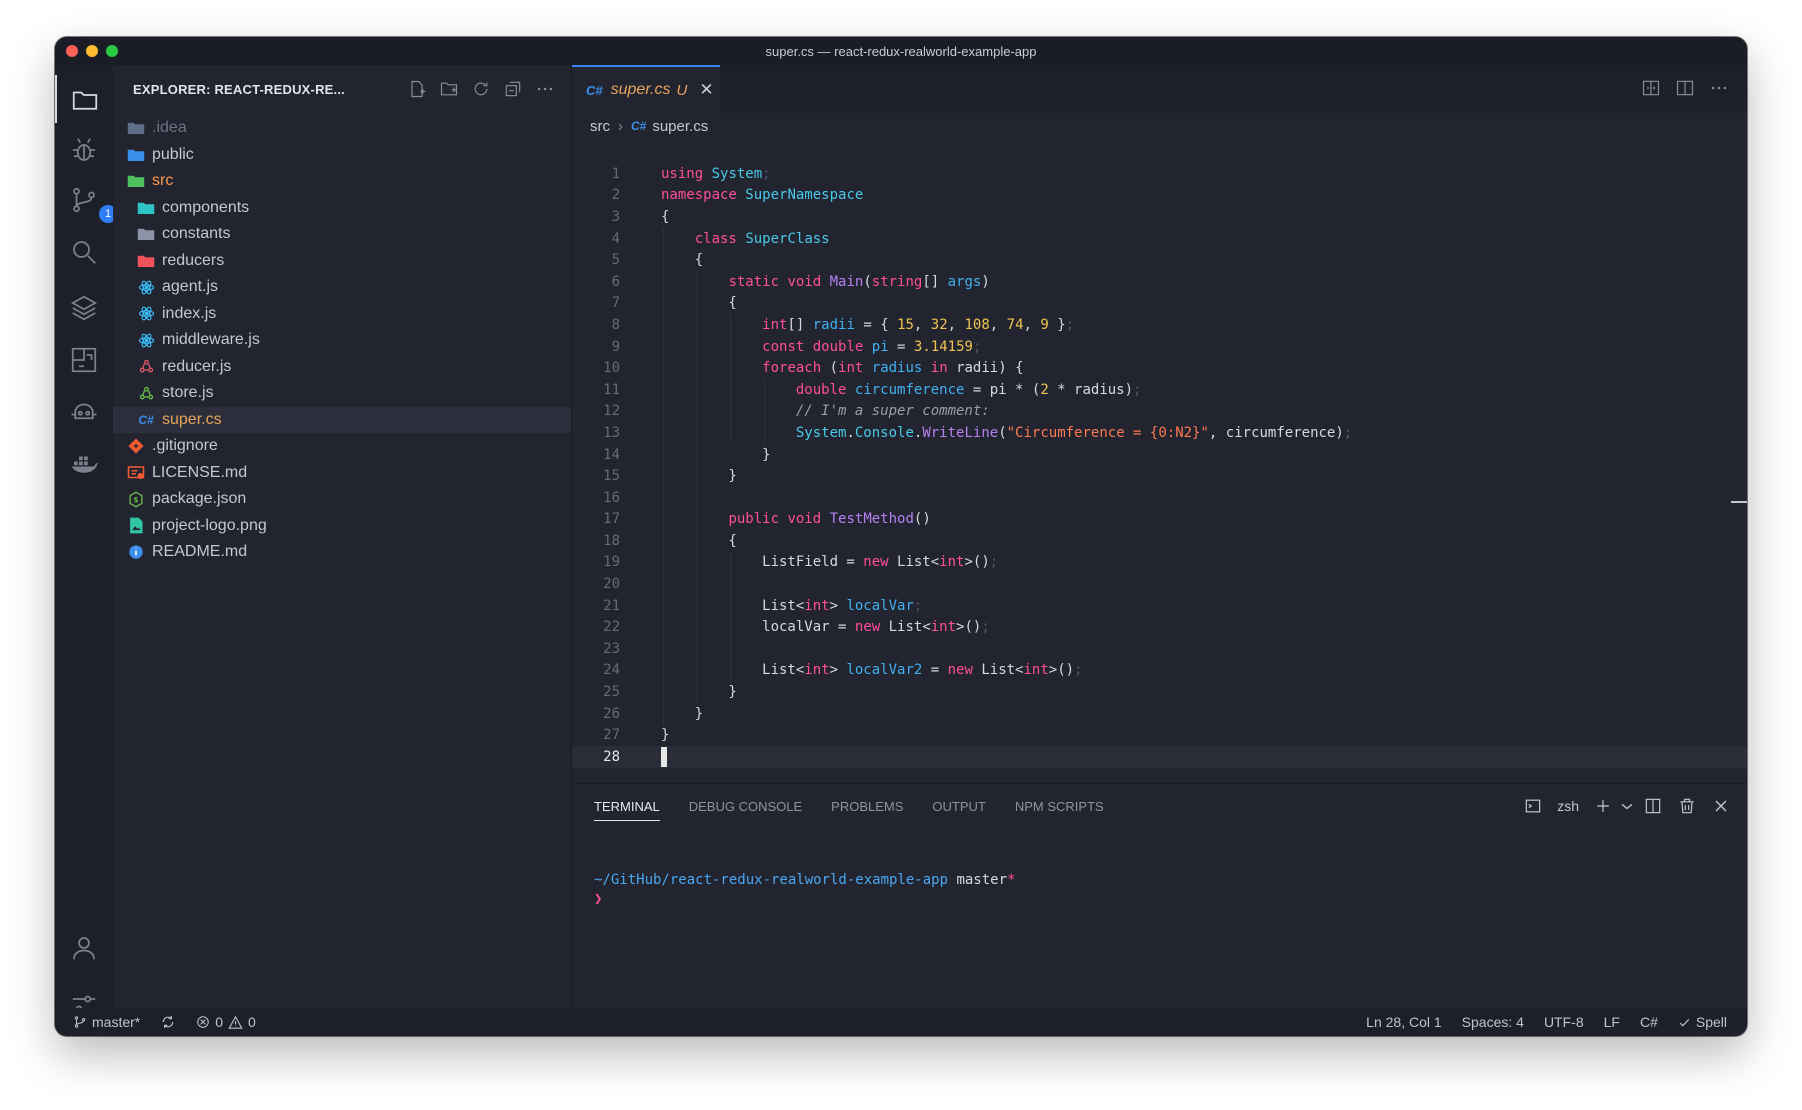 This screenshot has width=1802, height=1110. Describe the element at coordinates (116, 1022) in the screenshot. I see `branch-name: master*` at that location.